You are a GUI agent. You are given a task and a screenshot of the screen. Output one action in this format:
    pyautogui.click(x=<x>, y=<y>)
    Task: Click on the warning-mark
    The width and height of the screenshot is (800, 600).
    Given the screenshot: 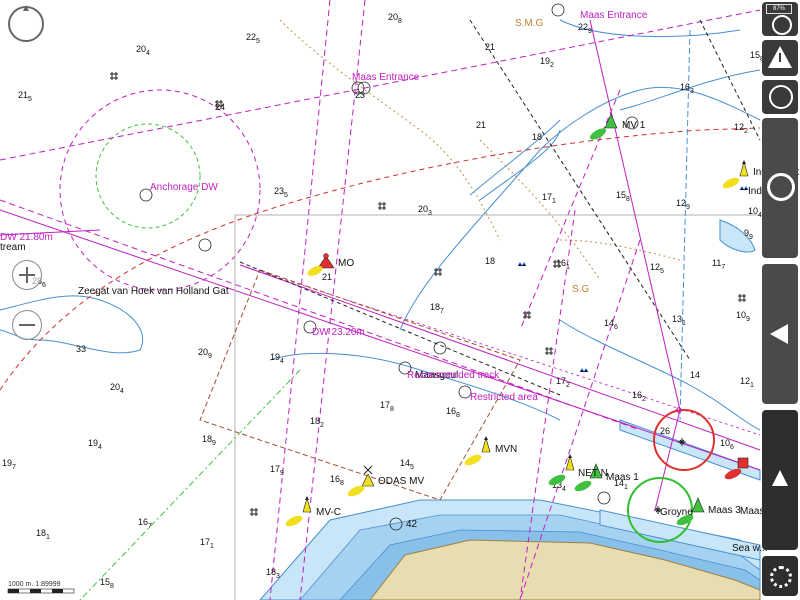 What is the action you would take?
    pyautogui.click(x=780, y=57)
    